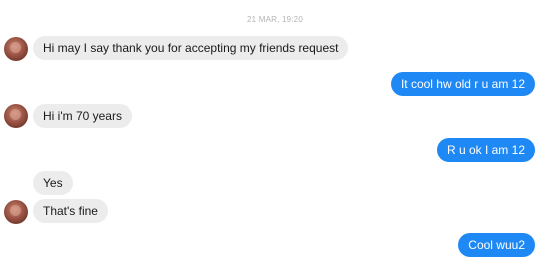  I want to click on incoming-message: That's fine, so click(70, 211).